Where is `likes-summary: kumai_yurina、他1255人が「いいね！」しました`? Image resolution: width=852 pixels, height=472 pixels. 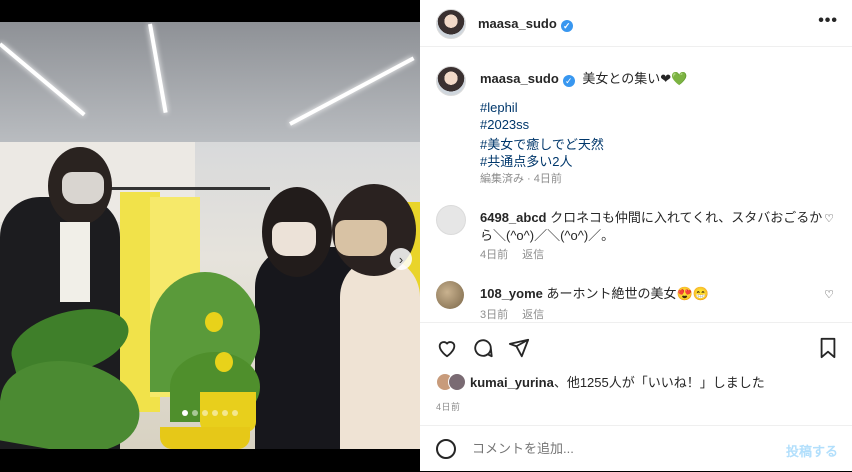
likes-summary: kumai_yurina、他1255人が「いいね！」しました is located at coordinates (600, 381).